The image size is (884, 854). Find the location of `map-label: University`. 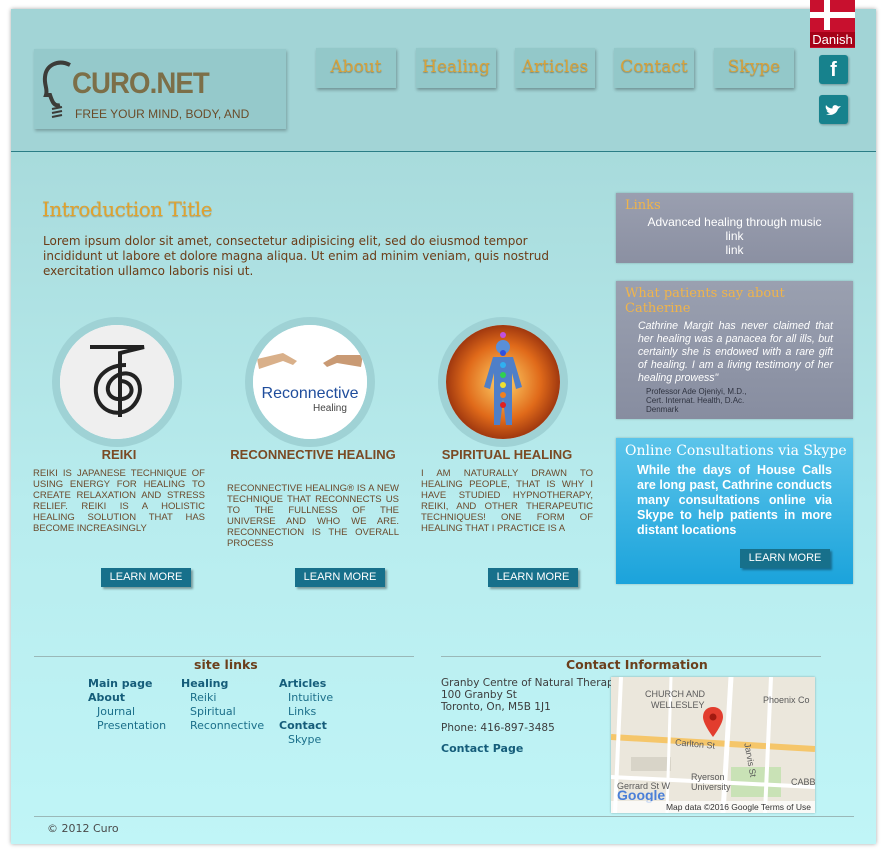

map-label: University is located at coordinates (711, 787).